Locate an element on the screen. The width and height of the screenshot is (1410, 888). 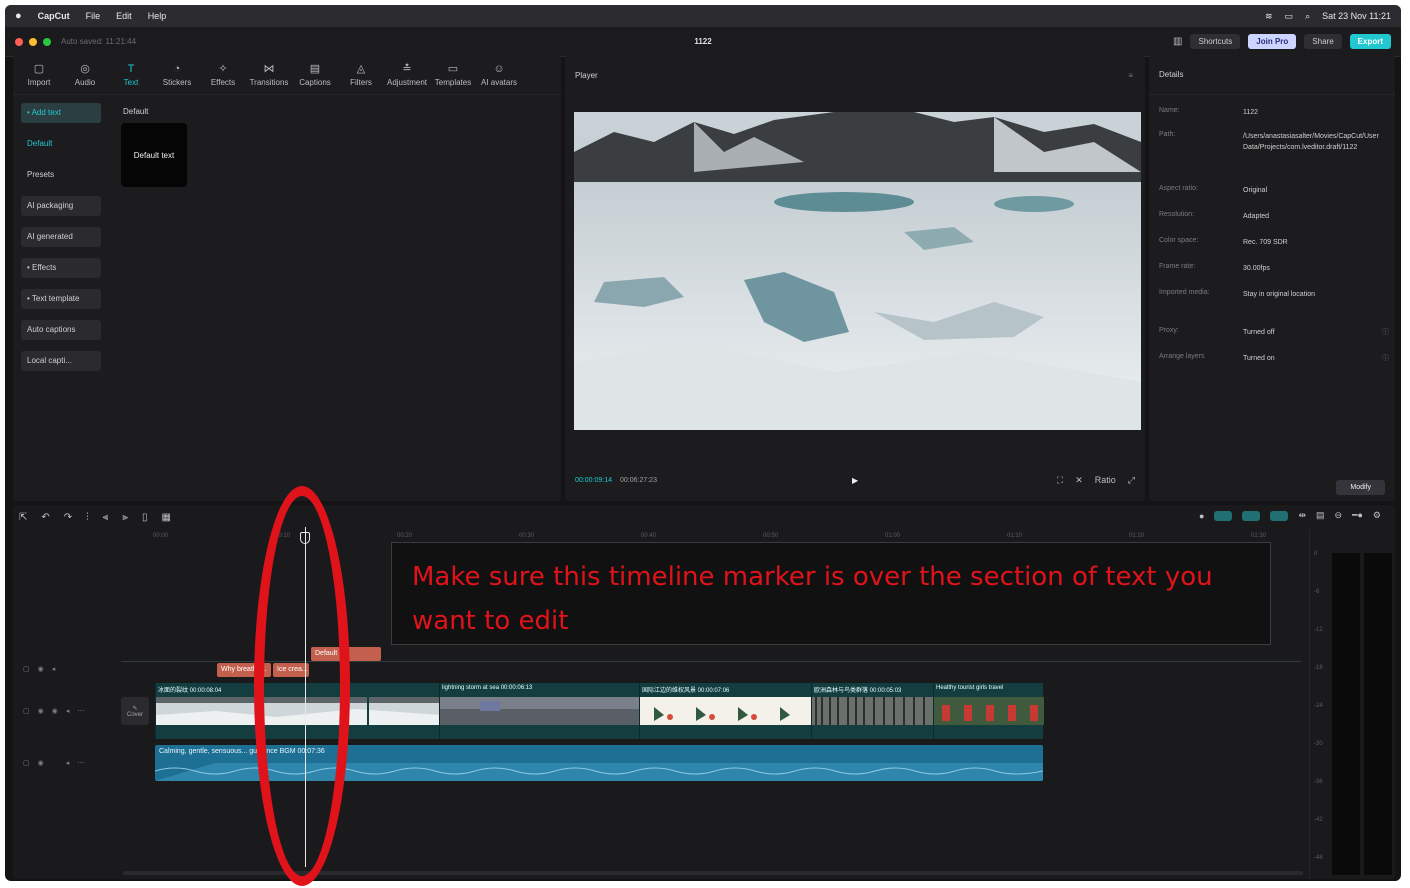
nav-text-template: • Text template is located at coordinates (61, 299).